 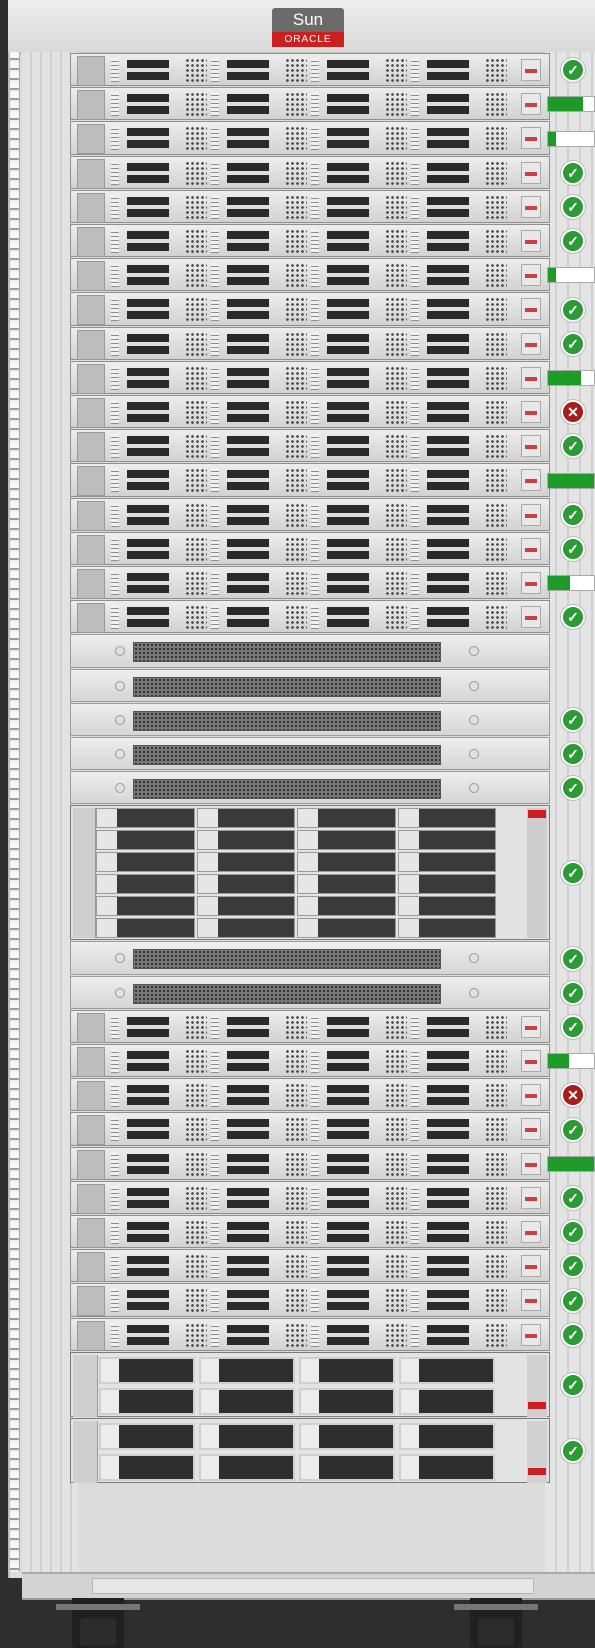 What do you see at coordinates (573, 412) in the screenshot?
I see `x-circle-icon: ✕` at bounding box center [573, 412].